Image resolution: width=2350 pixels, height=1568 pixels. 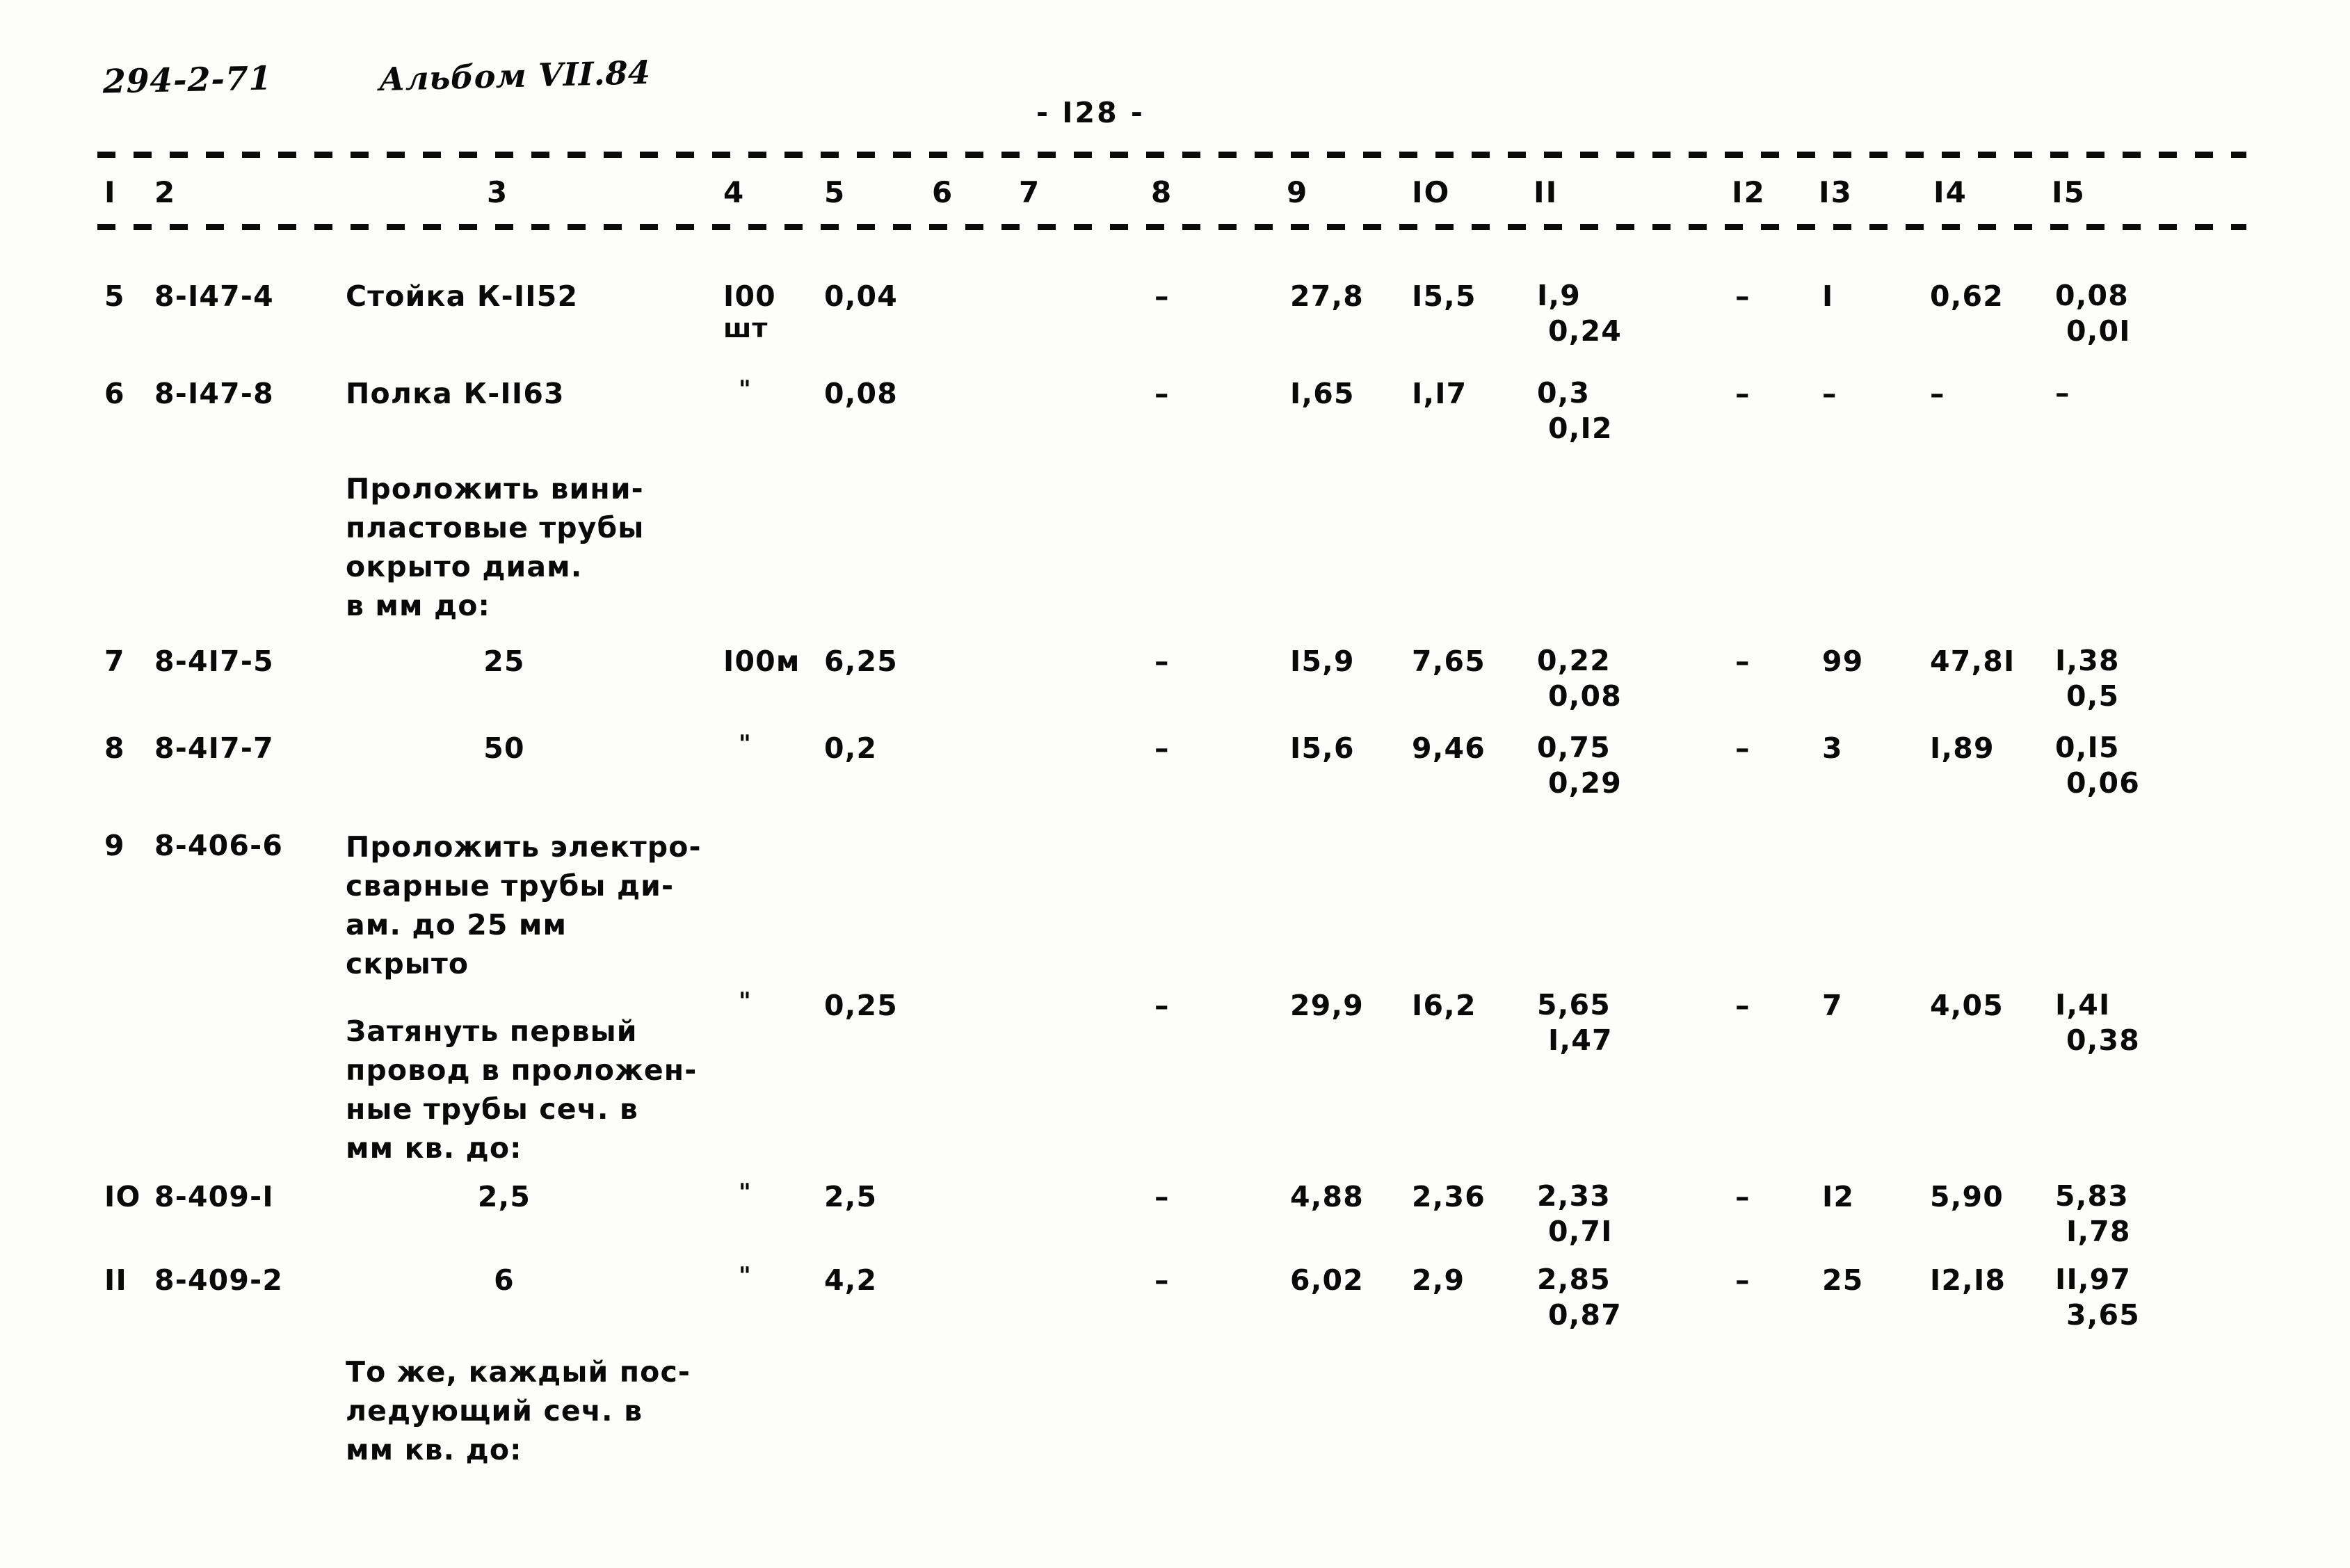 What do you see at coordinates (1839, 1196) in the screenshot?
I see `c13-value-cell: I2` at bounding box center [1839, 1196].